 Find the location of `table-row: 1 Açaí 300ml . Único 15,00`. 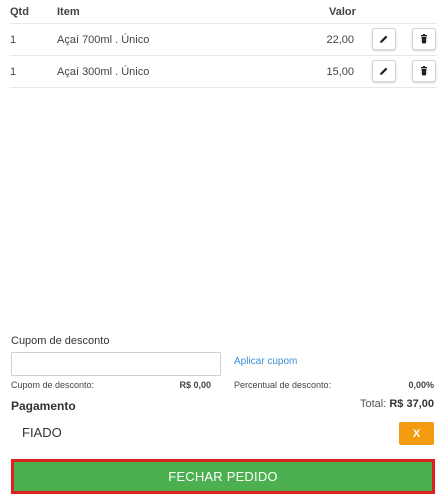

table-row: 1 Açaí 300ml . Único 15,00 is located at coordinates (223, 72).